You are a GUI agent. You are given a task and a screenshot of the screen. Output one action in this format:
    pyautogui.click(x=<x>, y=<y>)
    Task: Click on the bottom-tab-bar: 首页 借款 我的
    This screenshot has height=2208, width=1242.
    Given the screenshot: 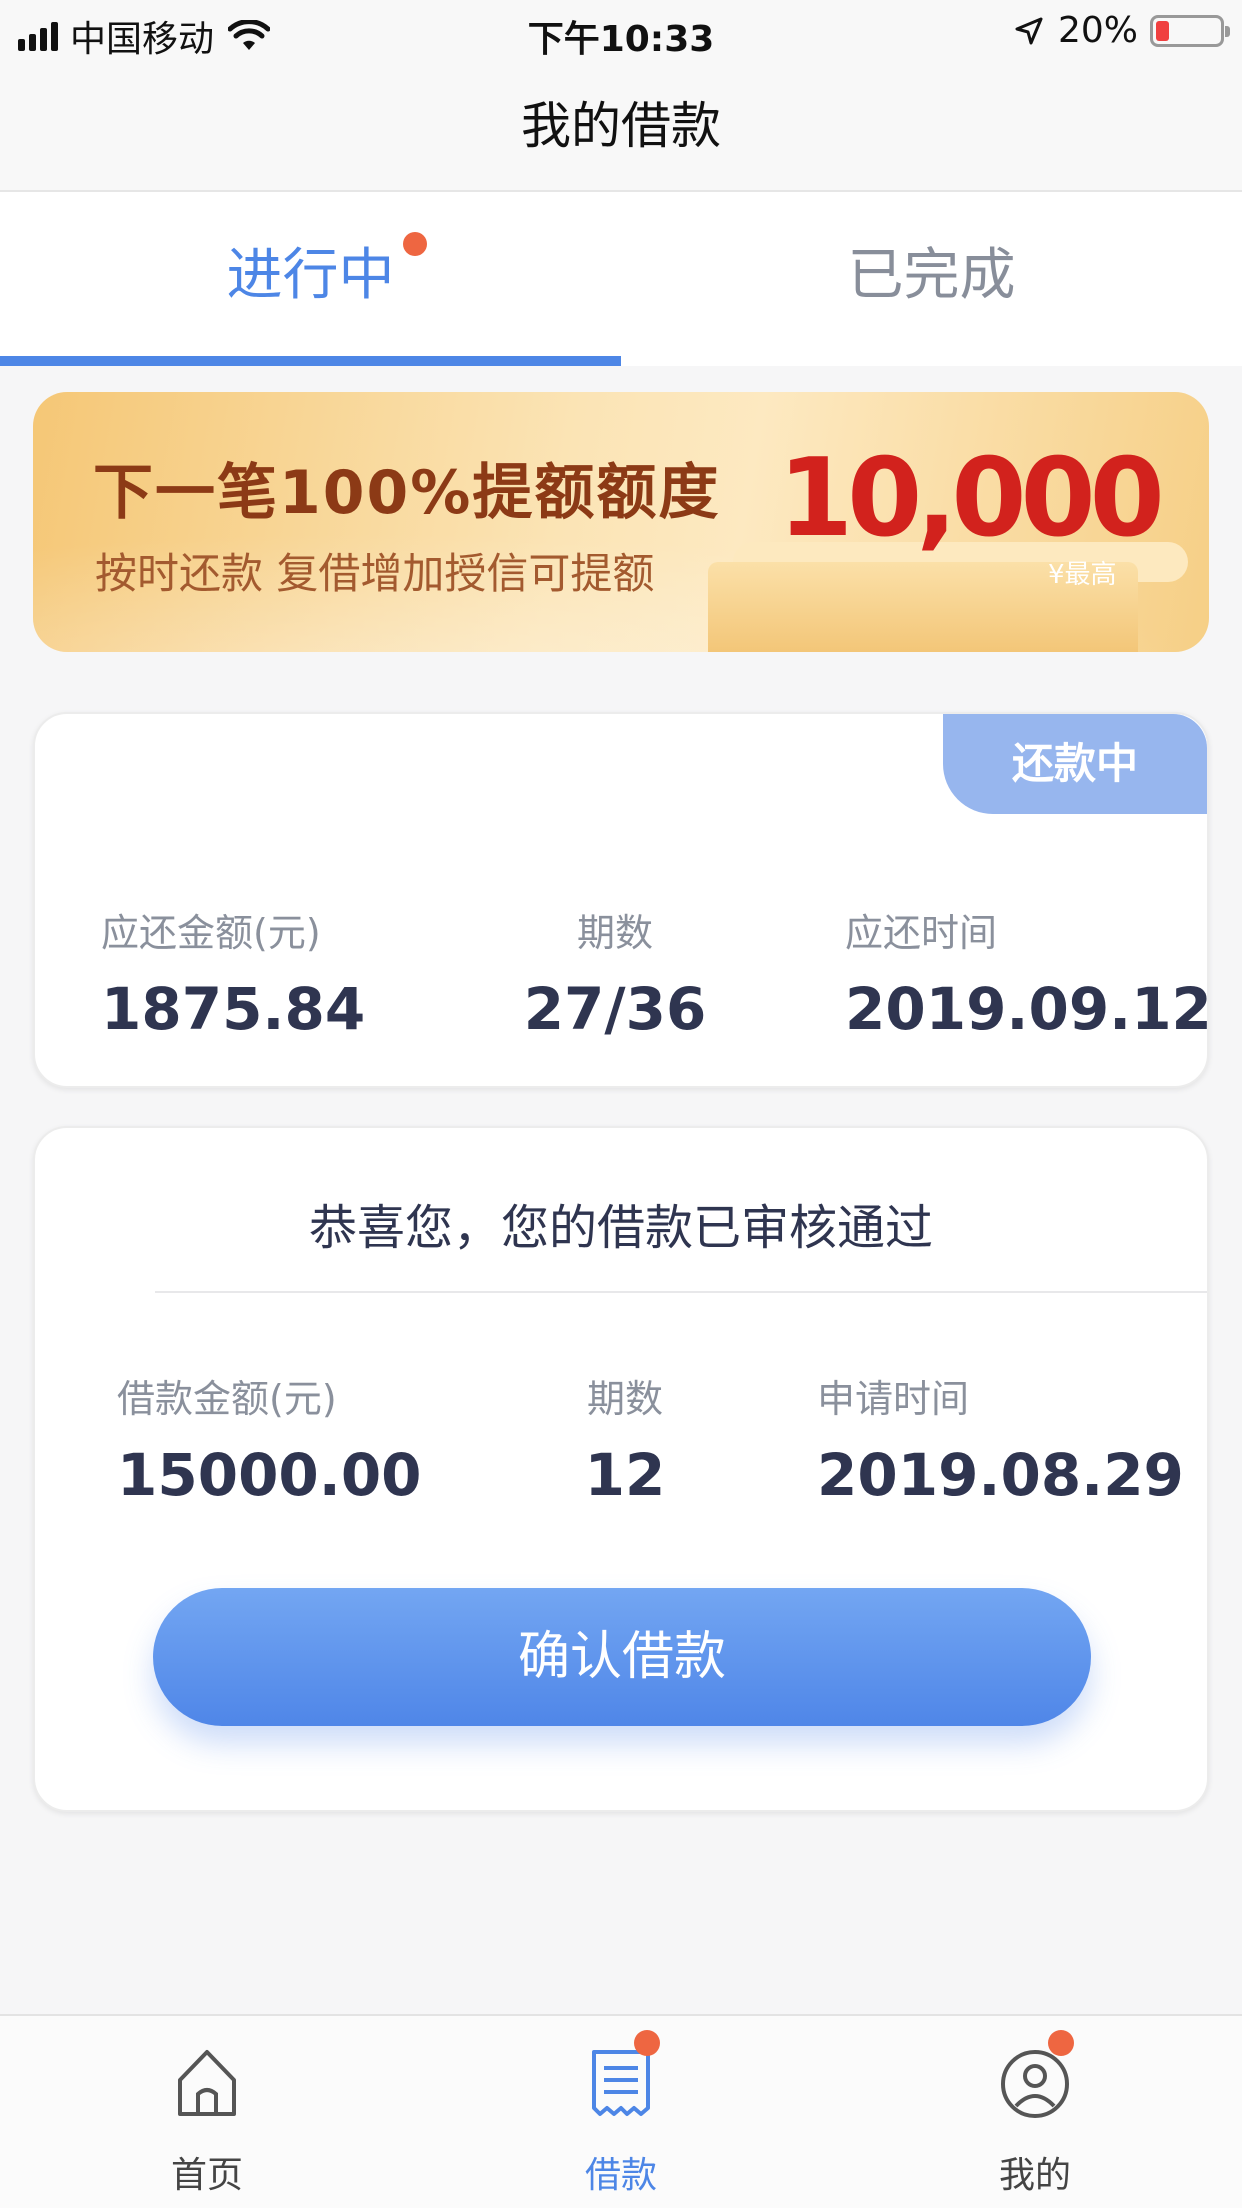 What is the action you would take?
    pyautogui.click(x=621, y=2111)
    